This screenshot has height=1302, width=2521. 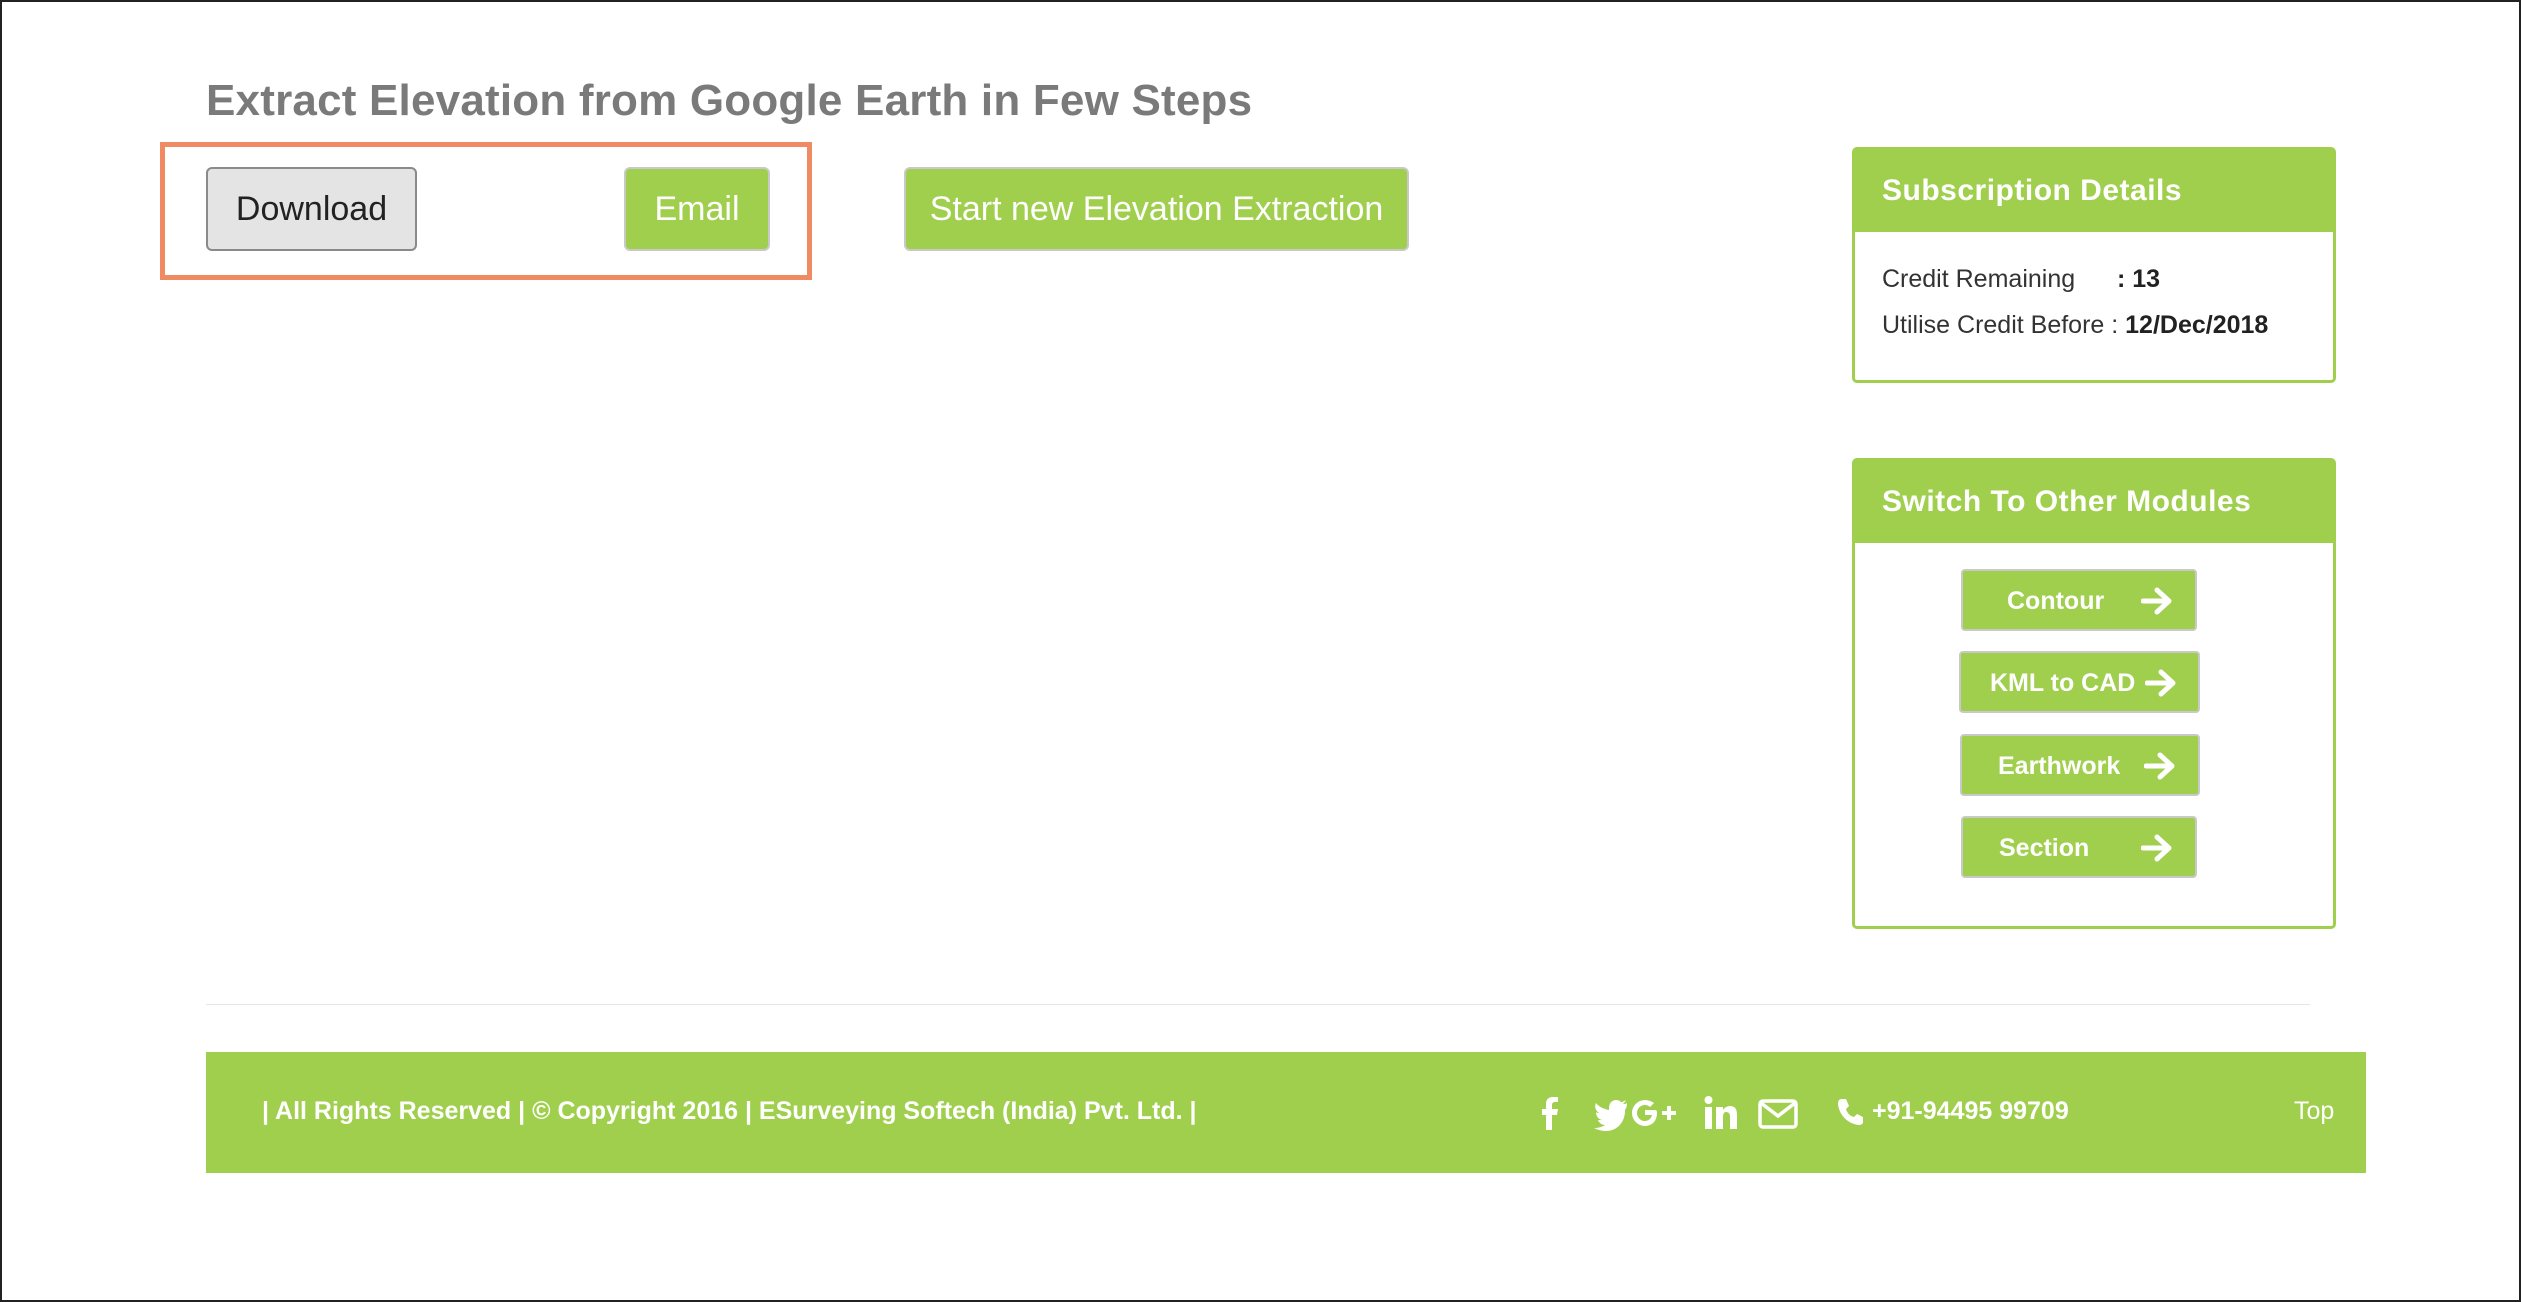 I want to click on start-new-extraction-button: Start new Elevation Extraction, so click(x=1156, y=209).